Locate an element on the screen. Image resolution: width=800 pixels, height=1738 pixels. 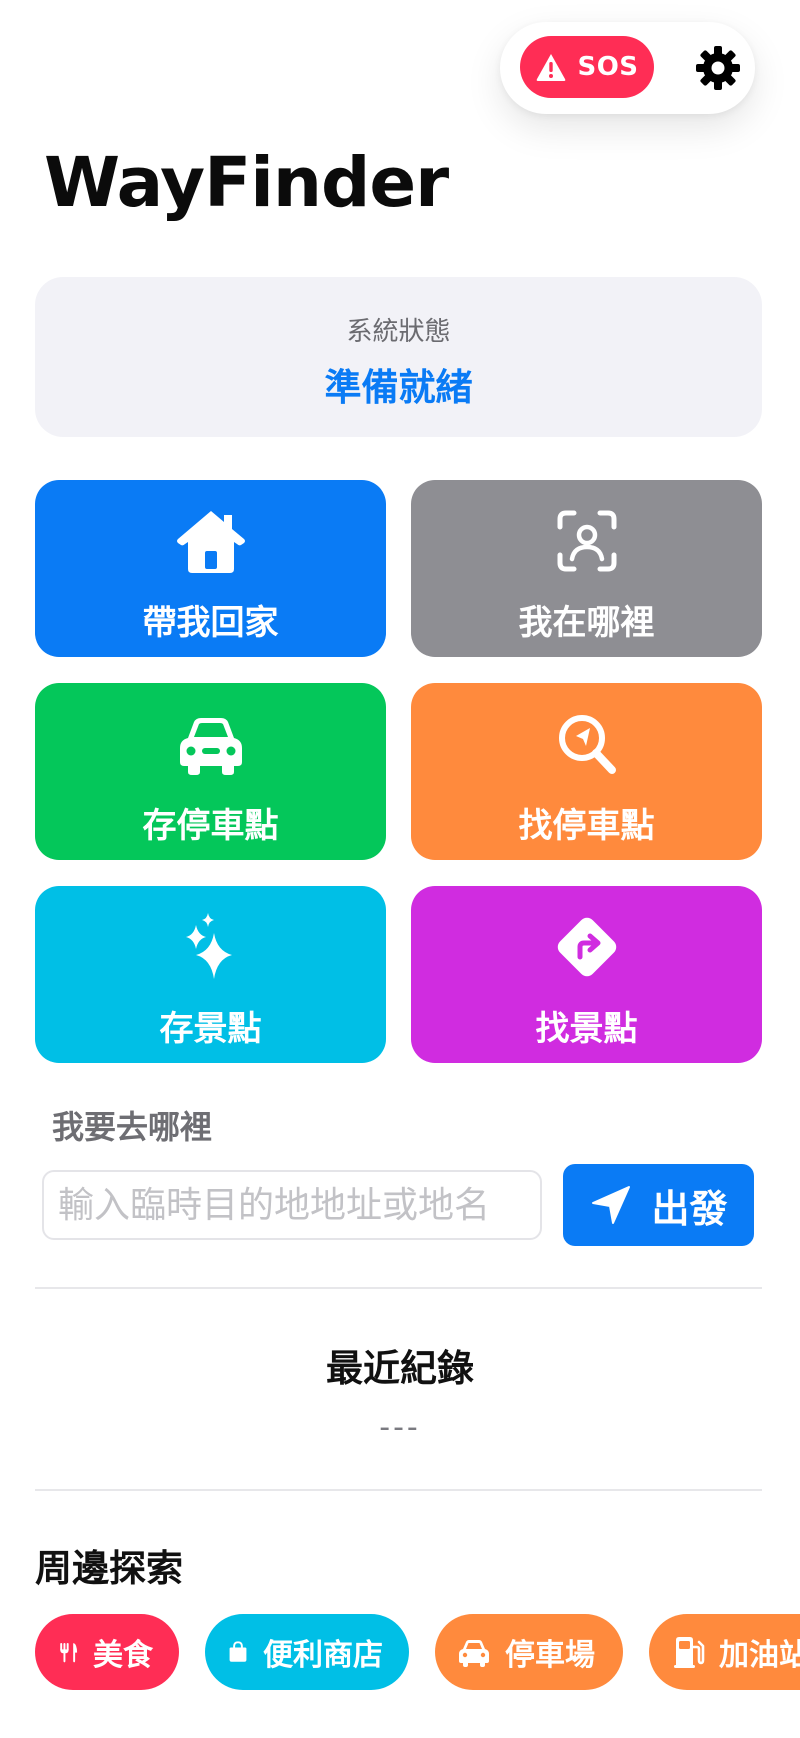
house-icon is located at coordinates (210, 542).